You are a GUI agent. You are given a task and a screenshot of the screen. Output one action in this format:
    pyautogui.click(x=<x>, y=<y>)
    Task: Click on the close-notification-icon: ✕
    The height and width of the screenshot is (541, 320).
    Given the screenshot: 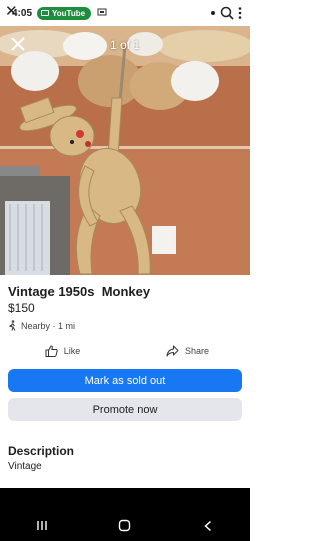 What is the action you would take?
    pyautogui.click(x=11, y=11)
    